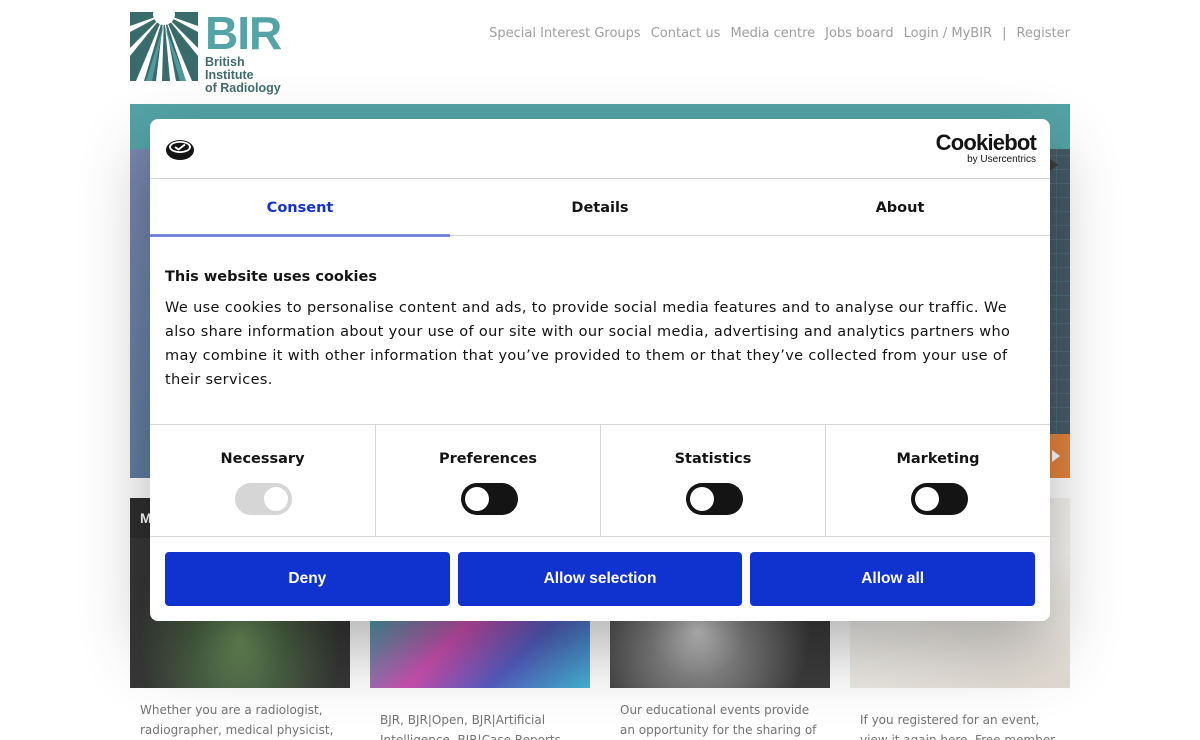  I want to click on tab-details: Details, so click(600, 208).